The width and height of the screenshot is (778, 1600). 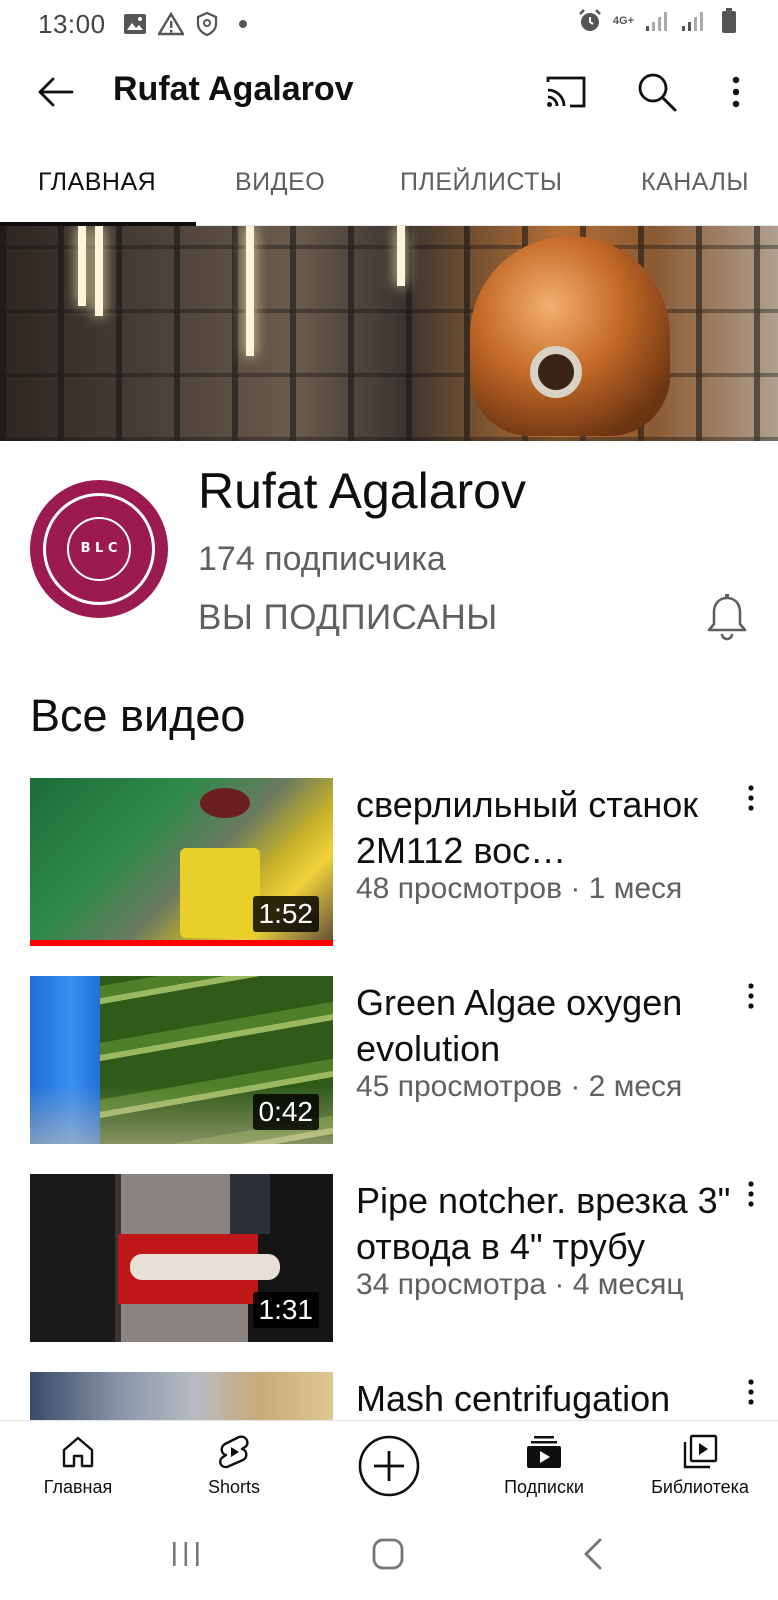 What do you see at coordinates (234, 1487) in the screenshot?
I see `nav-shorts-label: Shorts` at bounding box center [234, 1487].